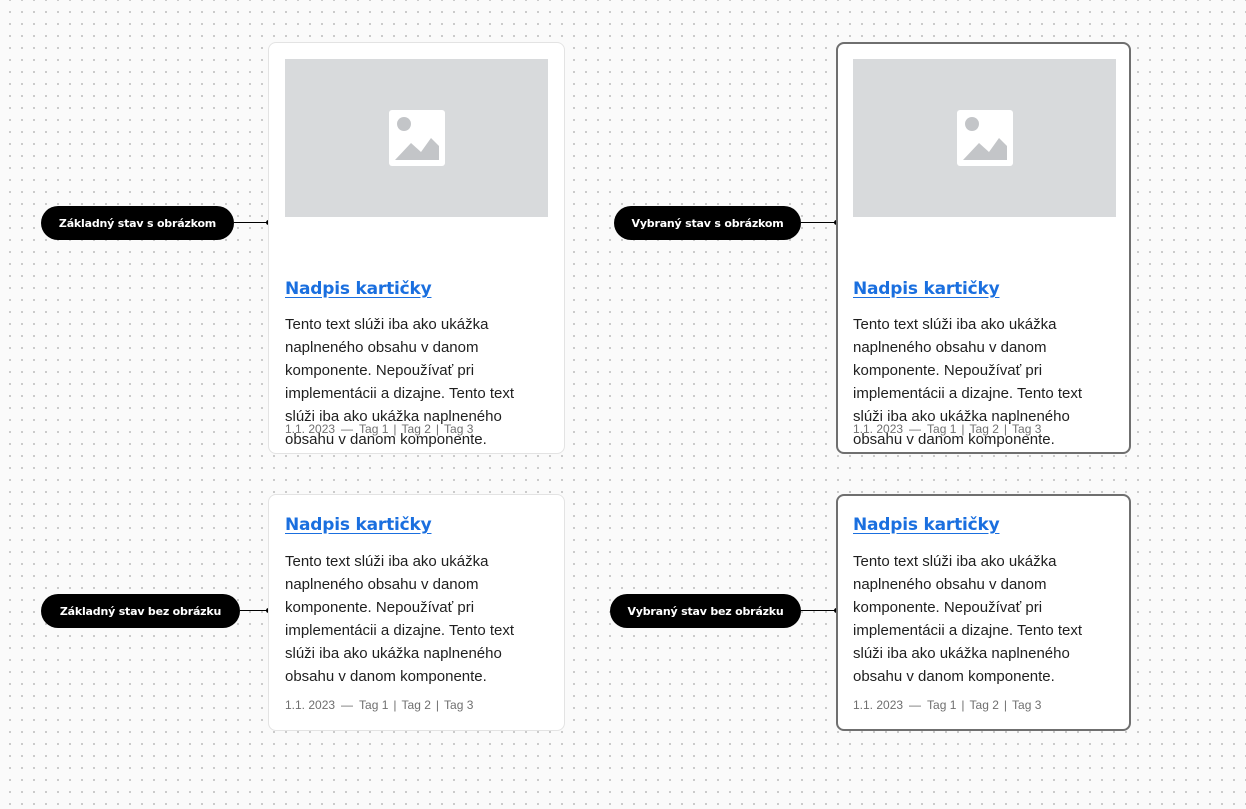  I want to click on annotation-base-with-image: Základný stav s obrázkom, so click(137, 223).